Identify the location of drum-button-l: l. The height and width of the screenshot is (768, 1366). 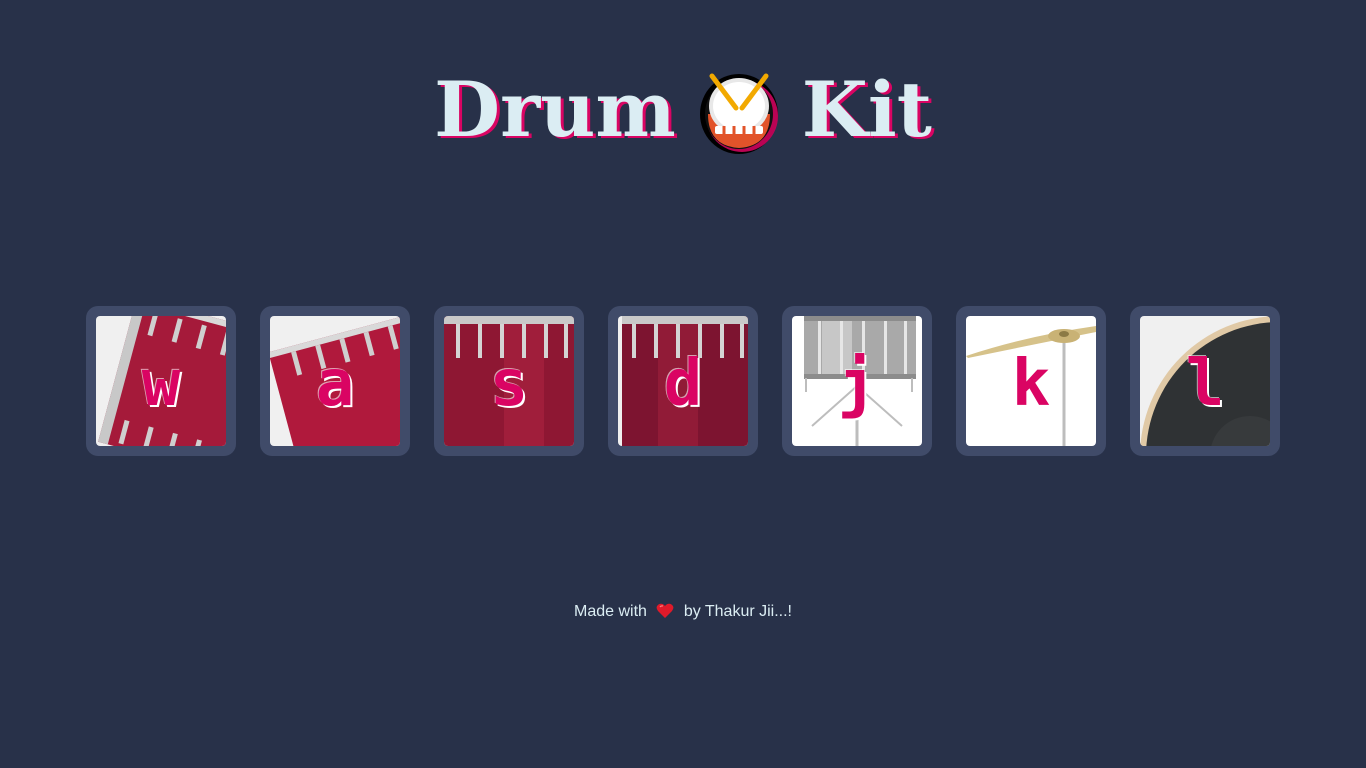
(1205, 381).